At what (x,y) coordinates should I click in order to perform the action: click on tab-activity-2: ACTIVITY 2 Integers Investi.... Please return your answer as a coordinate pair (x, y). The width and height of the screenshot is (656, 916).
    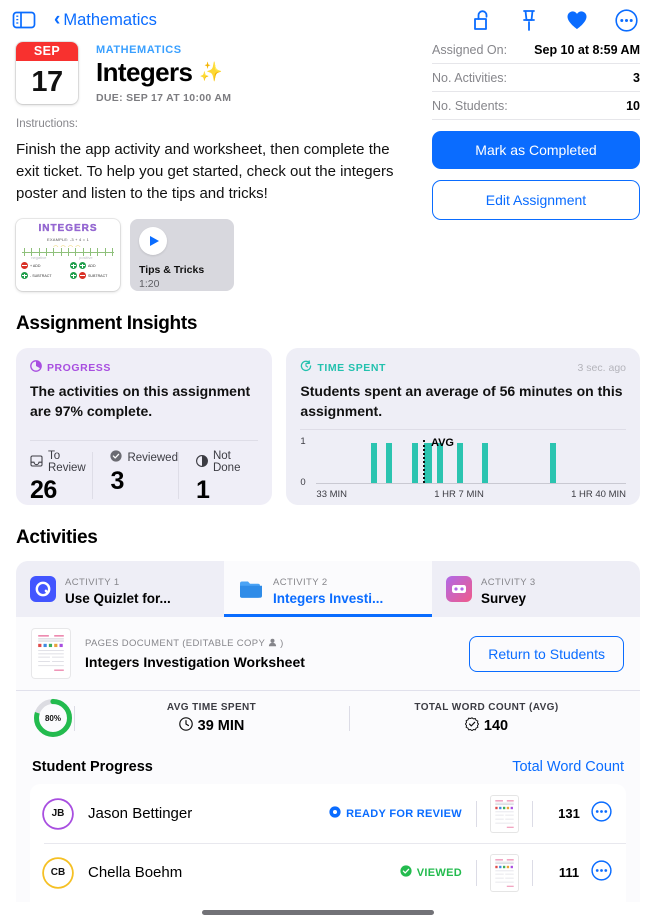
    Looking at the image, I should click on (328, 589).